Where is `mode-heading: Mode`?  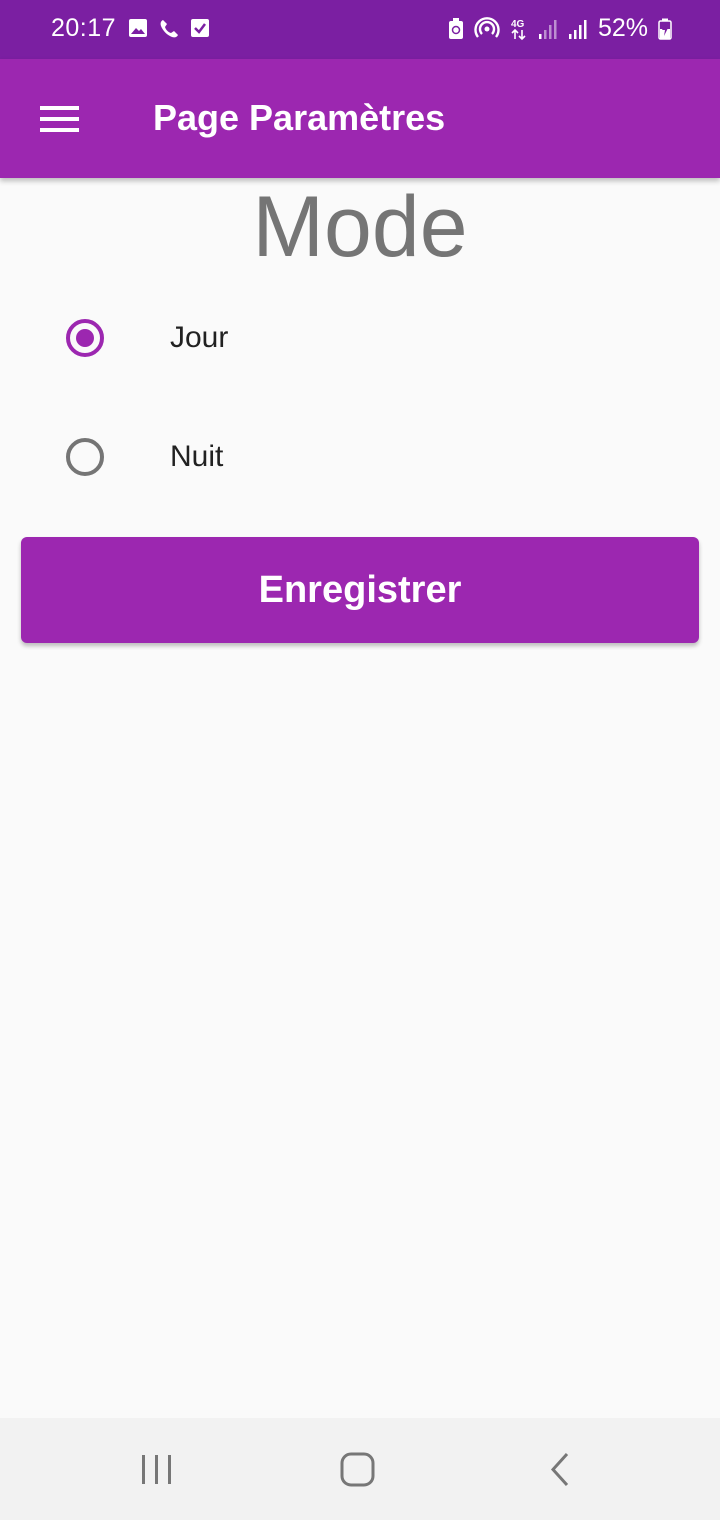 mode-heading: Mode is located at coordinates (360, 227).